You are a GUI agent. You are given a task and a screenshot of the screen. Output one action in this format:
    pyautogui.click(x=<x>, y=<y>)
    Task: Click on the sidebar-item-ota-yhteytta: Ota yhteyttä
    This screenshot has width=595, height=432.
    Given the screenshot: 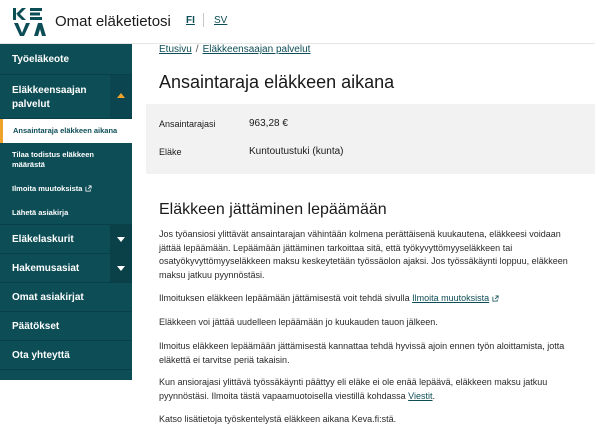 What is the action you would take?
    pyautogui.click(x=66, y=355)
    